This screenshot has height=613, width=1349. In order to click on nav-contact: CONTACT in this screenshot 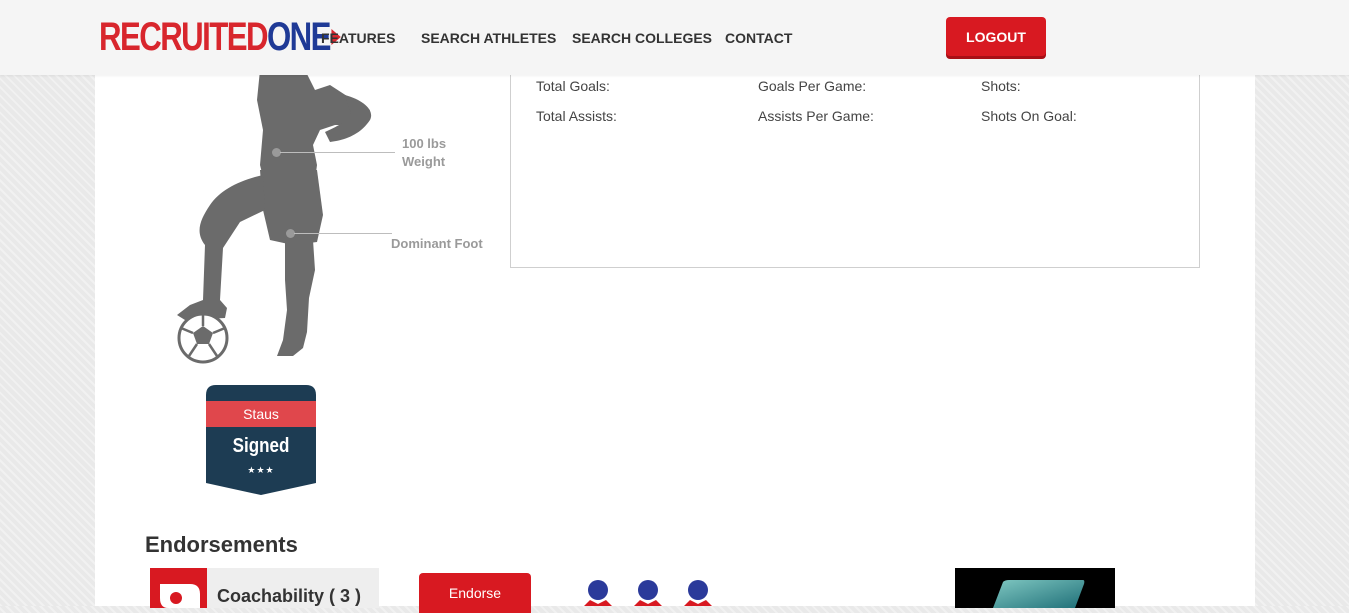, I will do `click(758, 38)`.